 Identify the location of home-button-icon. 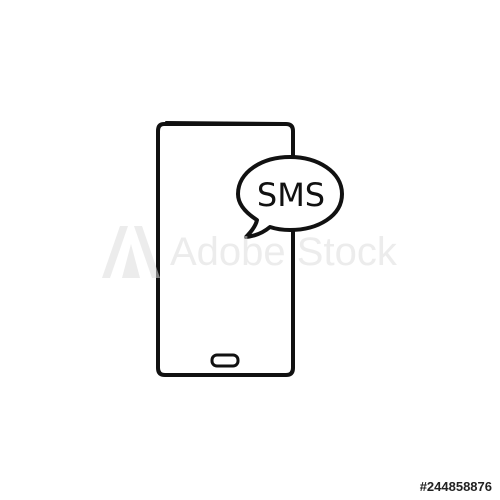
(225, 360).